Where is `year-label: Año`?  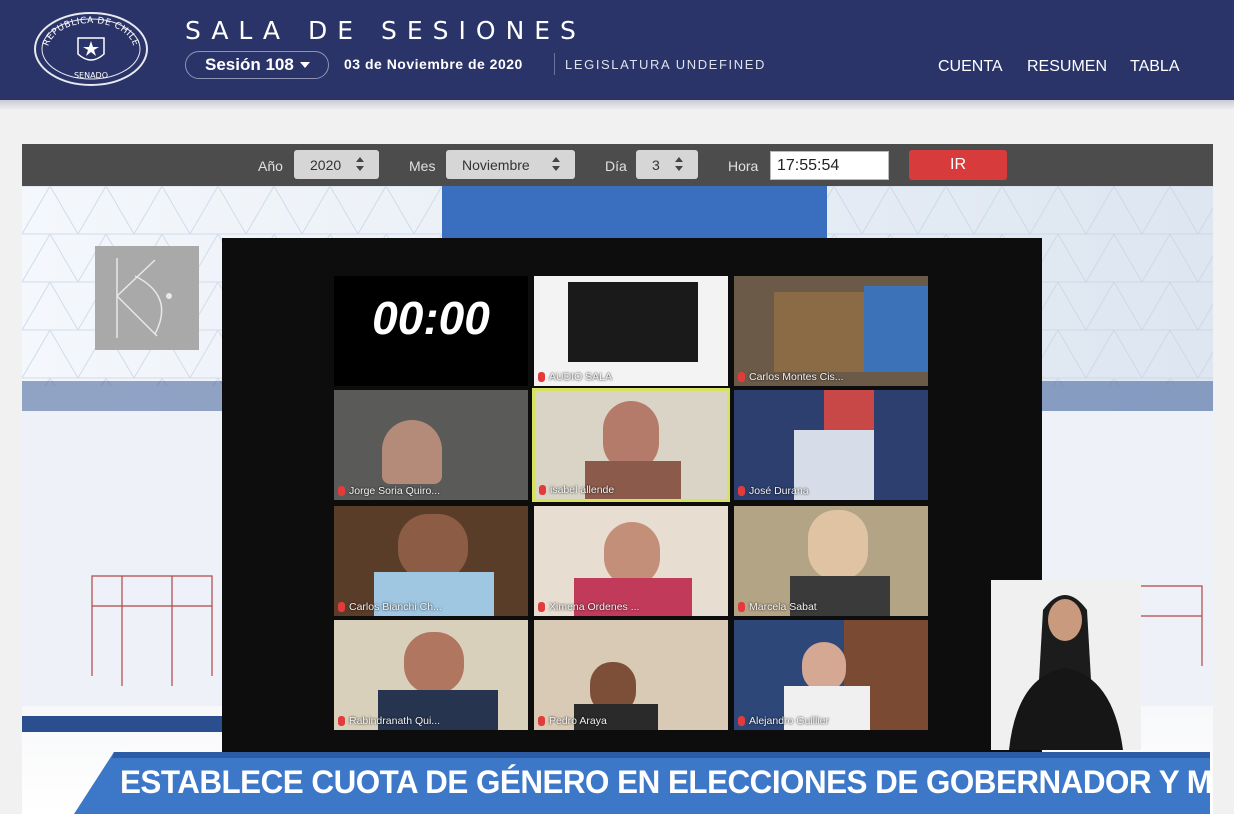 year-label: Año is located at coordinates (270, 166).